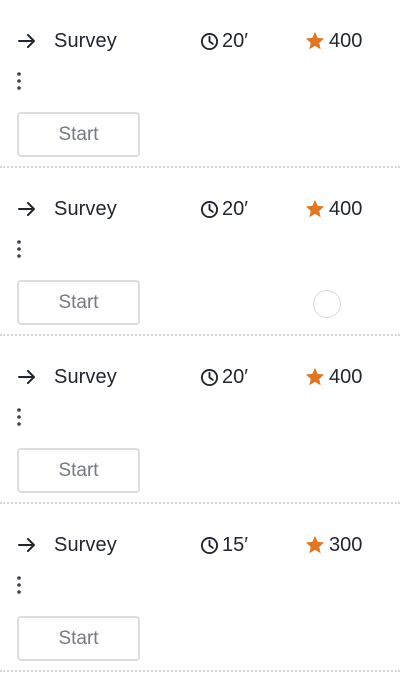  Describe the element at coordinates (346, 544) in the screenshot. I see `points-value: 300` at that location.